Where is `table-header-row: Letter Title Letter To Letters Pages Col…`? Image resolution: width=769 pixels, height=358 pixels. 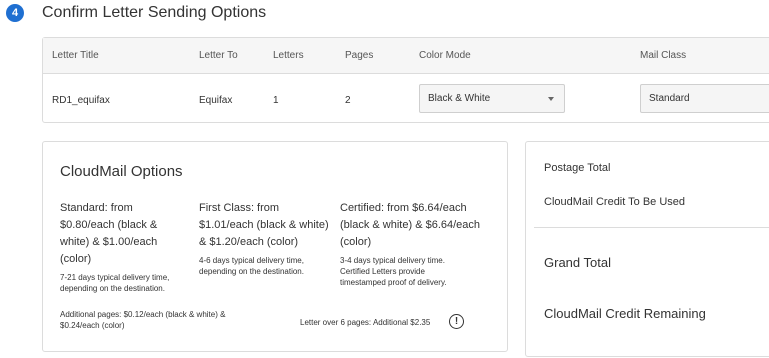 table-header-row: Letter Title Letter To Letters Pages Col… is located at coordinates (406, 56).